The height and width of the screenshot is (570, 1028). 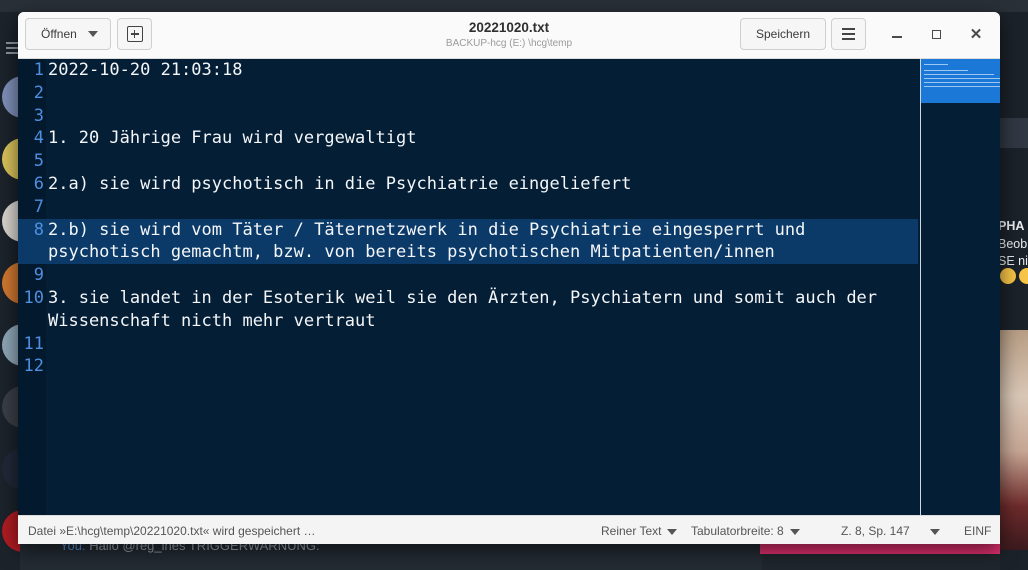 What do you see at coordinates (468, 116) in the screenshot?
I see `editor-line: 3` at bounding box center [468, 116].